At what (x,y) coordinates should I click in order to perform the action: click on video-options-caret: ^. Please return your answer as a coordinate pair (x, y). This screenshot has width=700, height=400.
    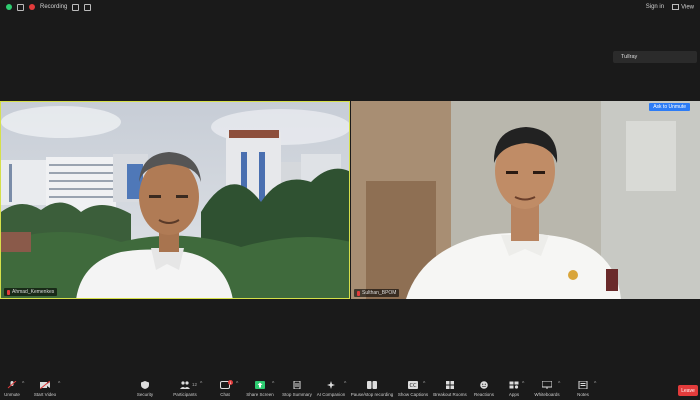
    Looking at the image, I should click on (59, 384).